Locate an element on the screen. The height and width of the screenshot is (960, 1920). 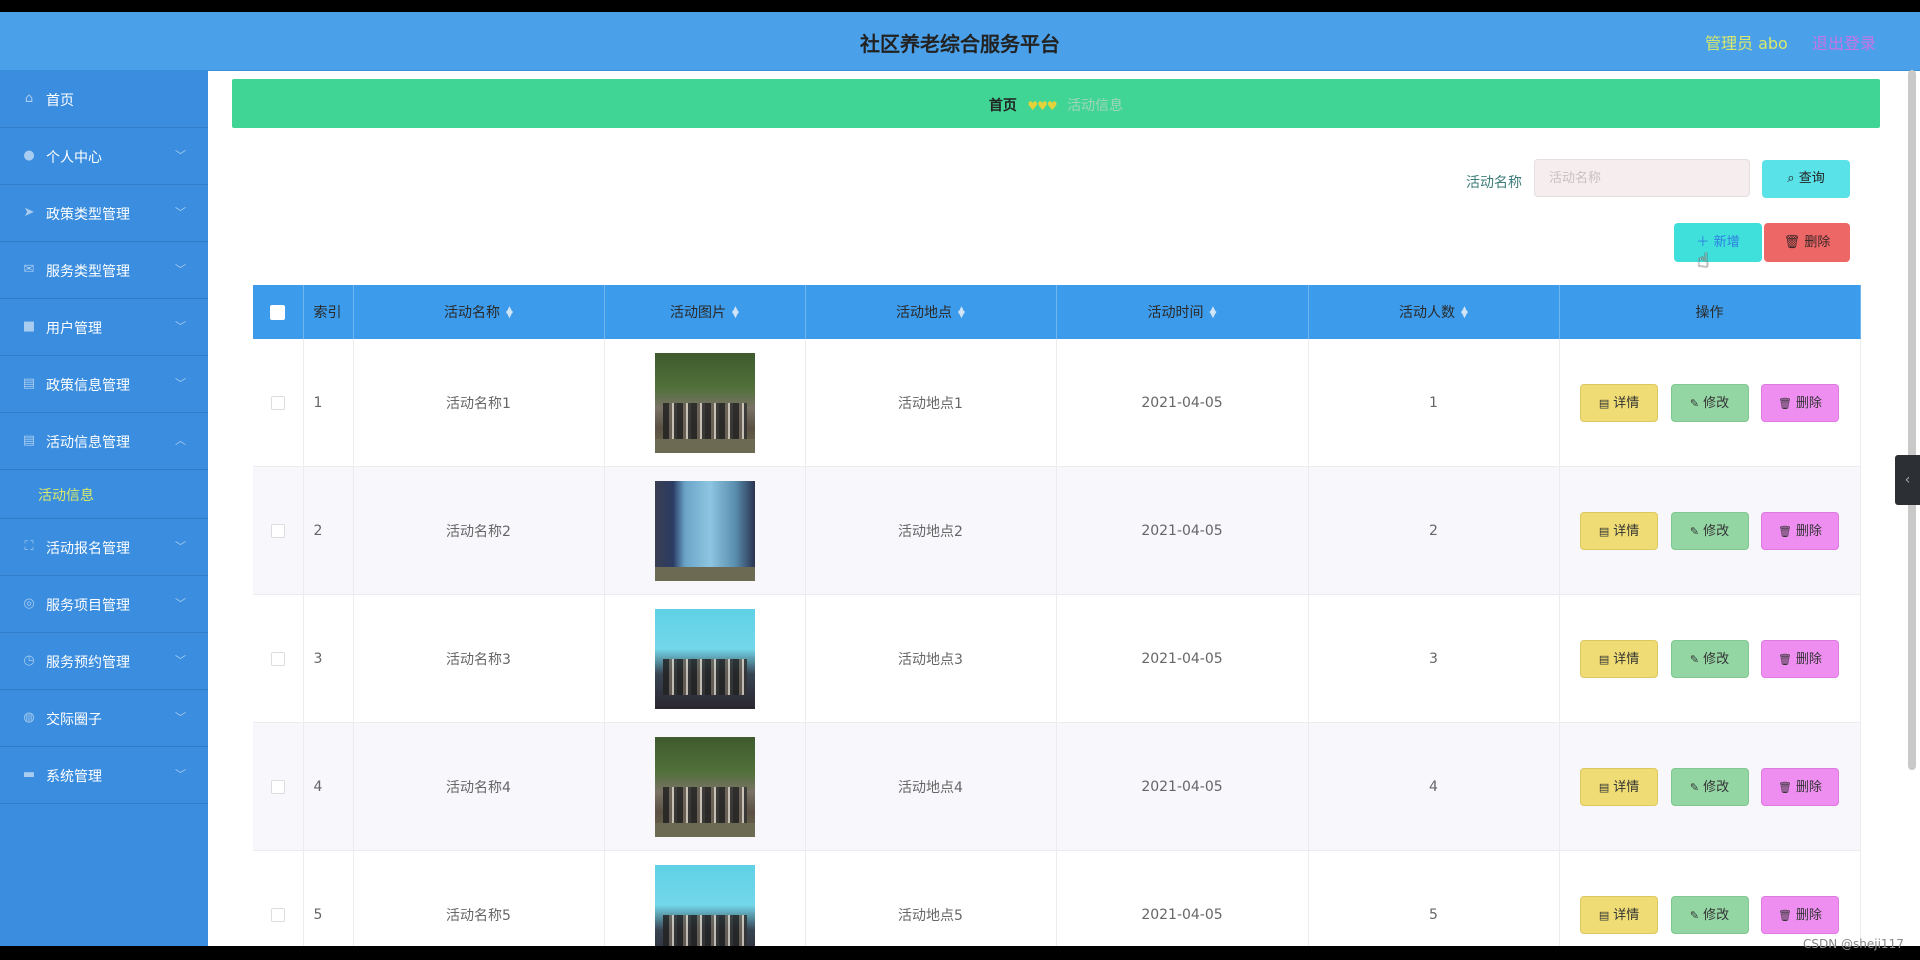
select-all-checkbox is located at coordinates (278, 312).